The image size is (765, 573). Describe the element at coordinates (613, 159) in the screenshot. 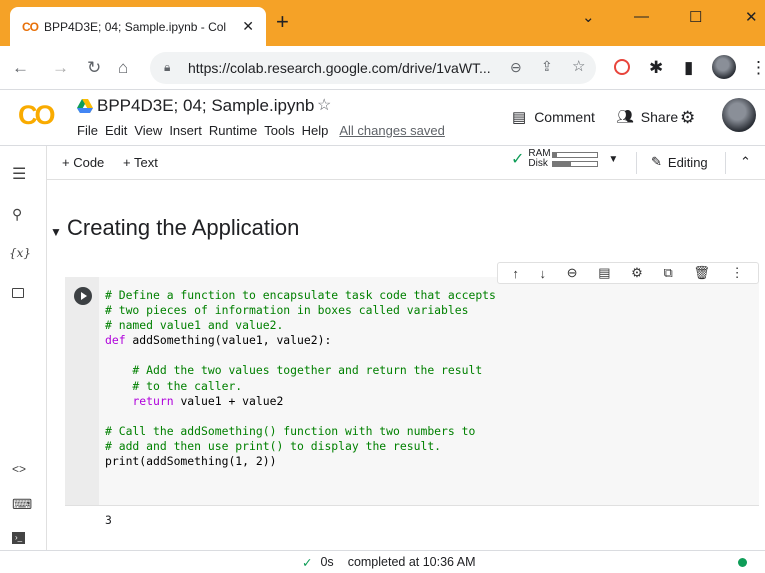

I see `runtime-dropdown-icon: ▼` at that location.